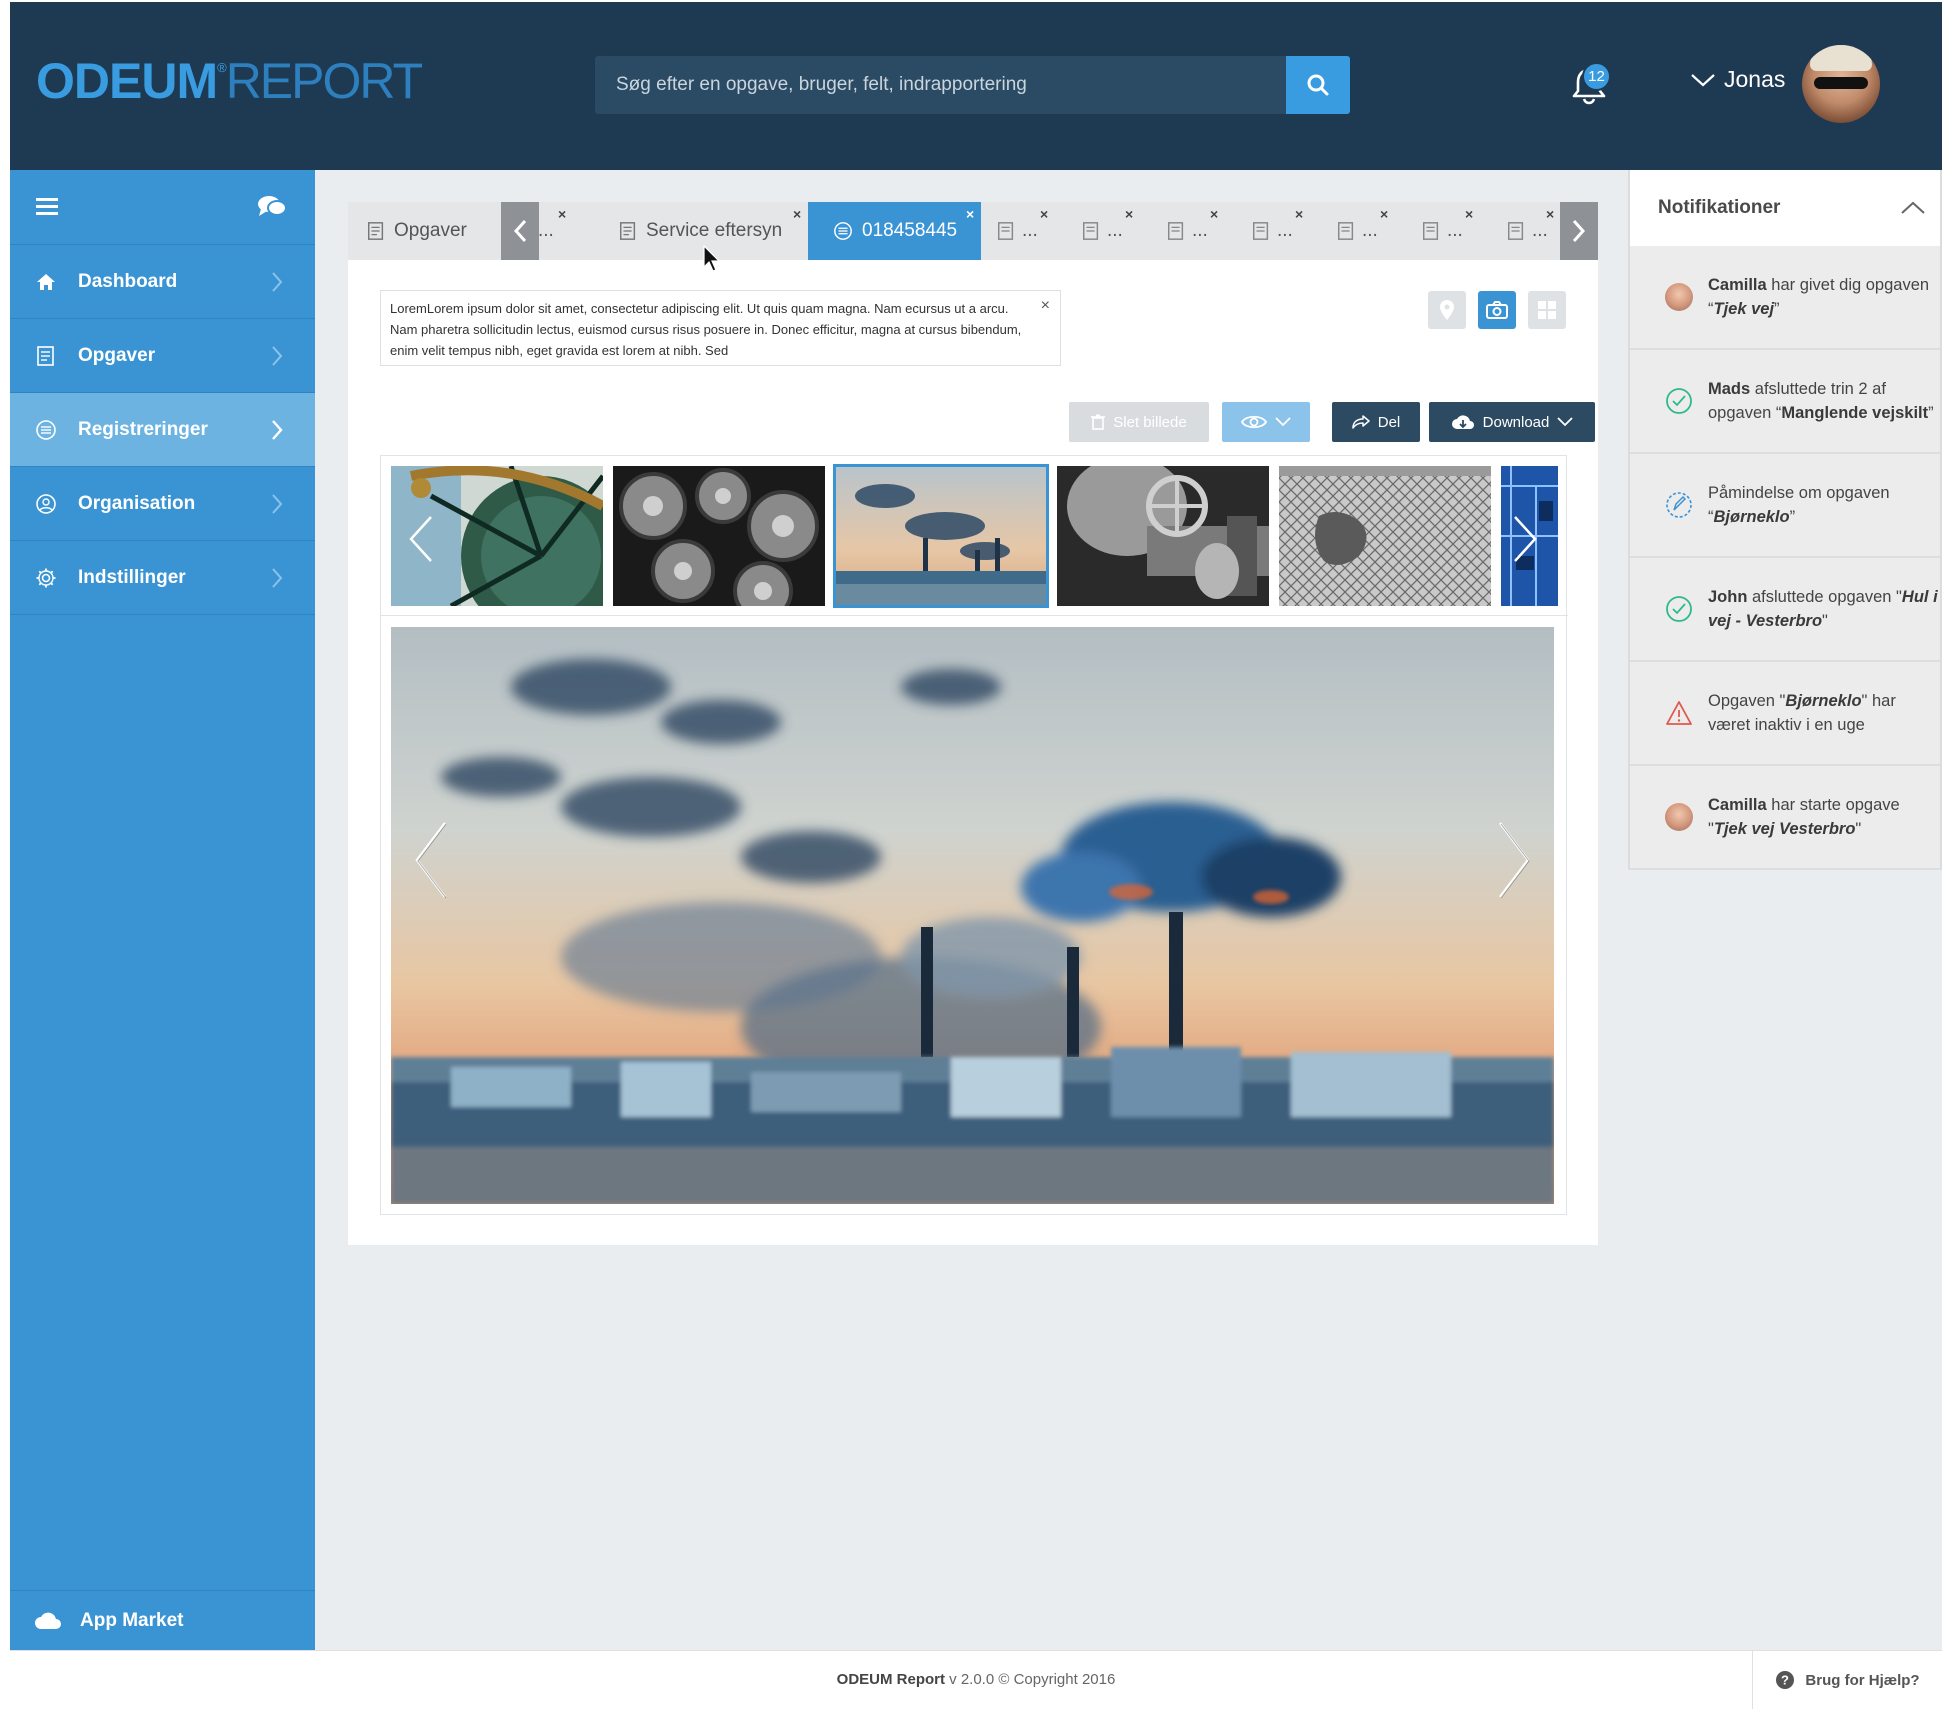 The image size is (1955, 1712). I want to click on user-avatar, so click(1841, 84).